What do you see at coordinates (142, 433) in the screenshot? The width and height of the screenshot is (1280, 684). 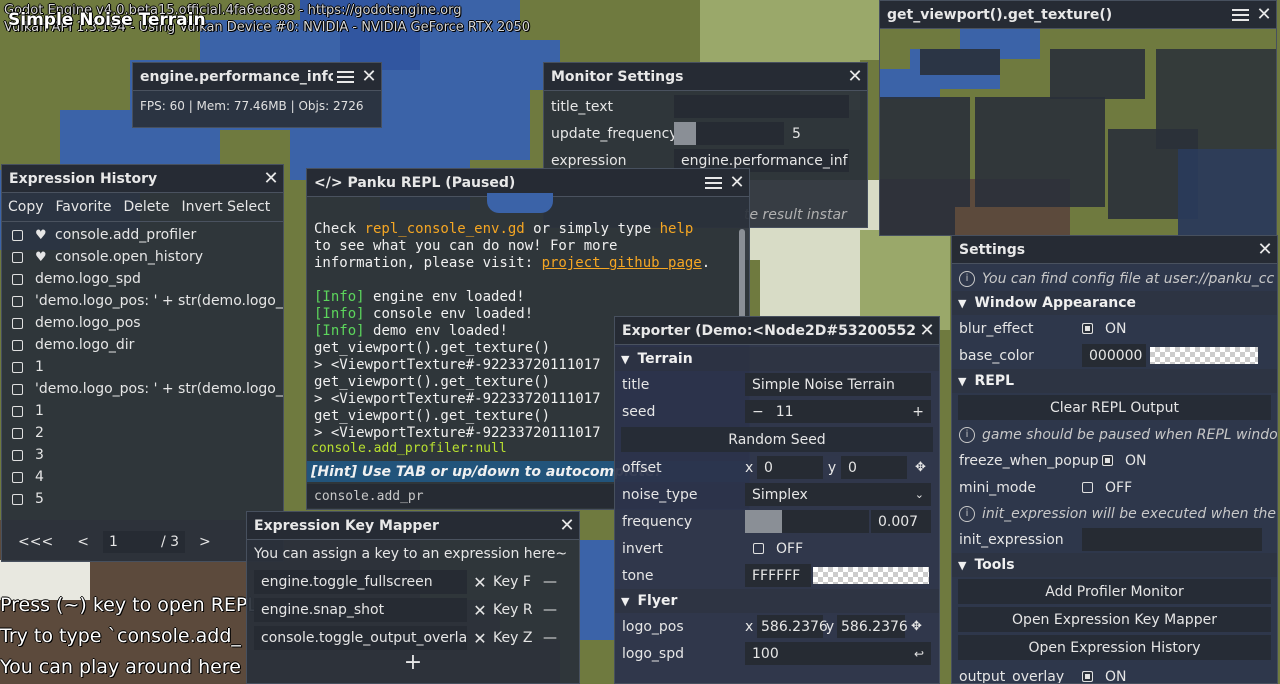 I see `history-item: 2` at bounding box center [142, 433].